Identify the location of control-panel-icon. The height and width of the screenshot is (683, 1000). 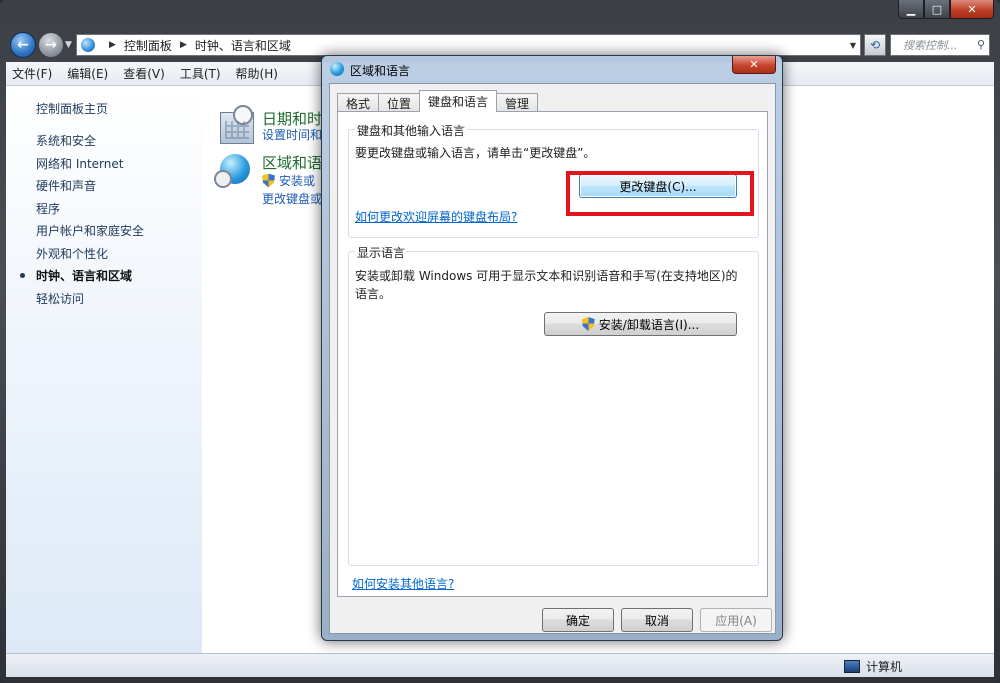
(88, 45).